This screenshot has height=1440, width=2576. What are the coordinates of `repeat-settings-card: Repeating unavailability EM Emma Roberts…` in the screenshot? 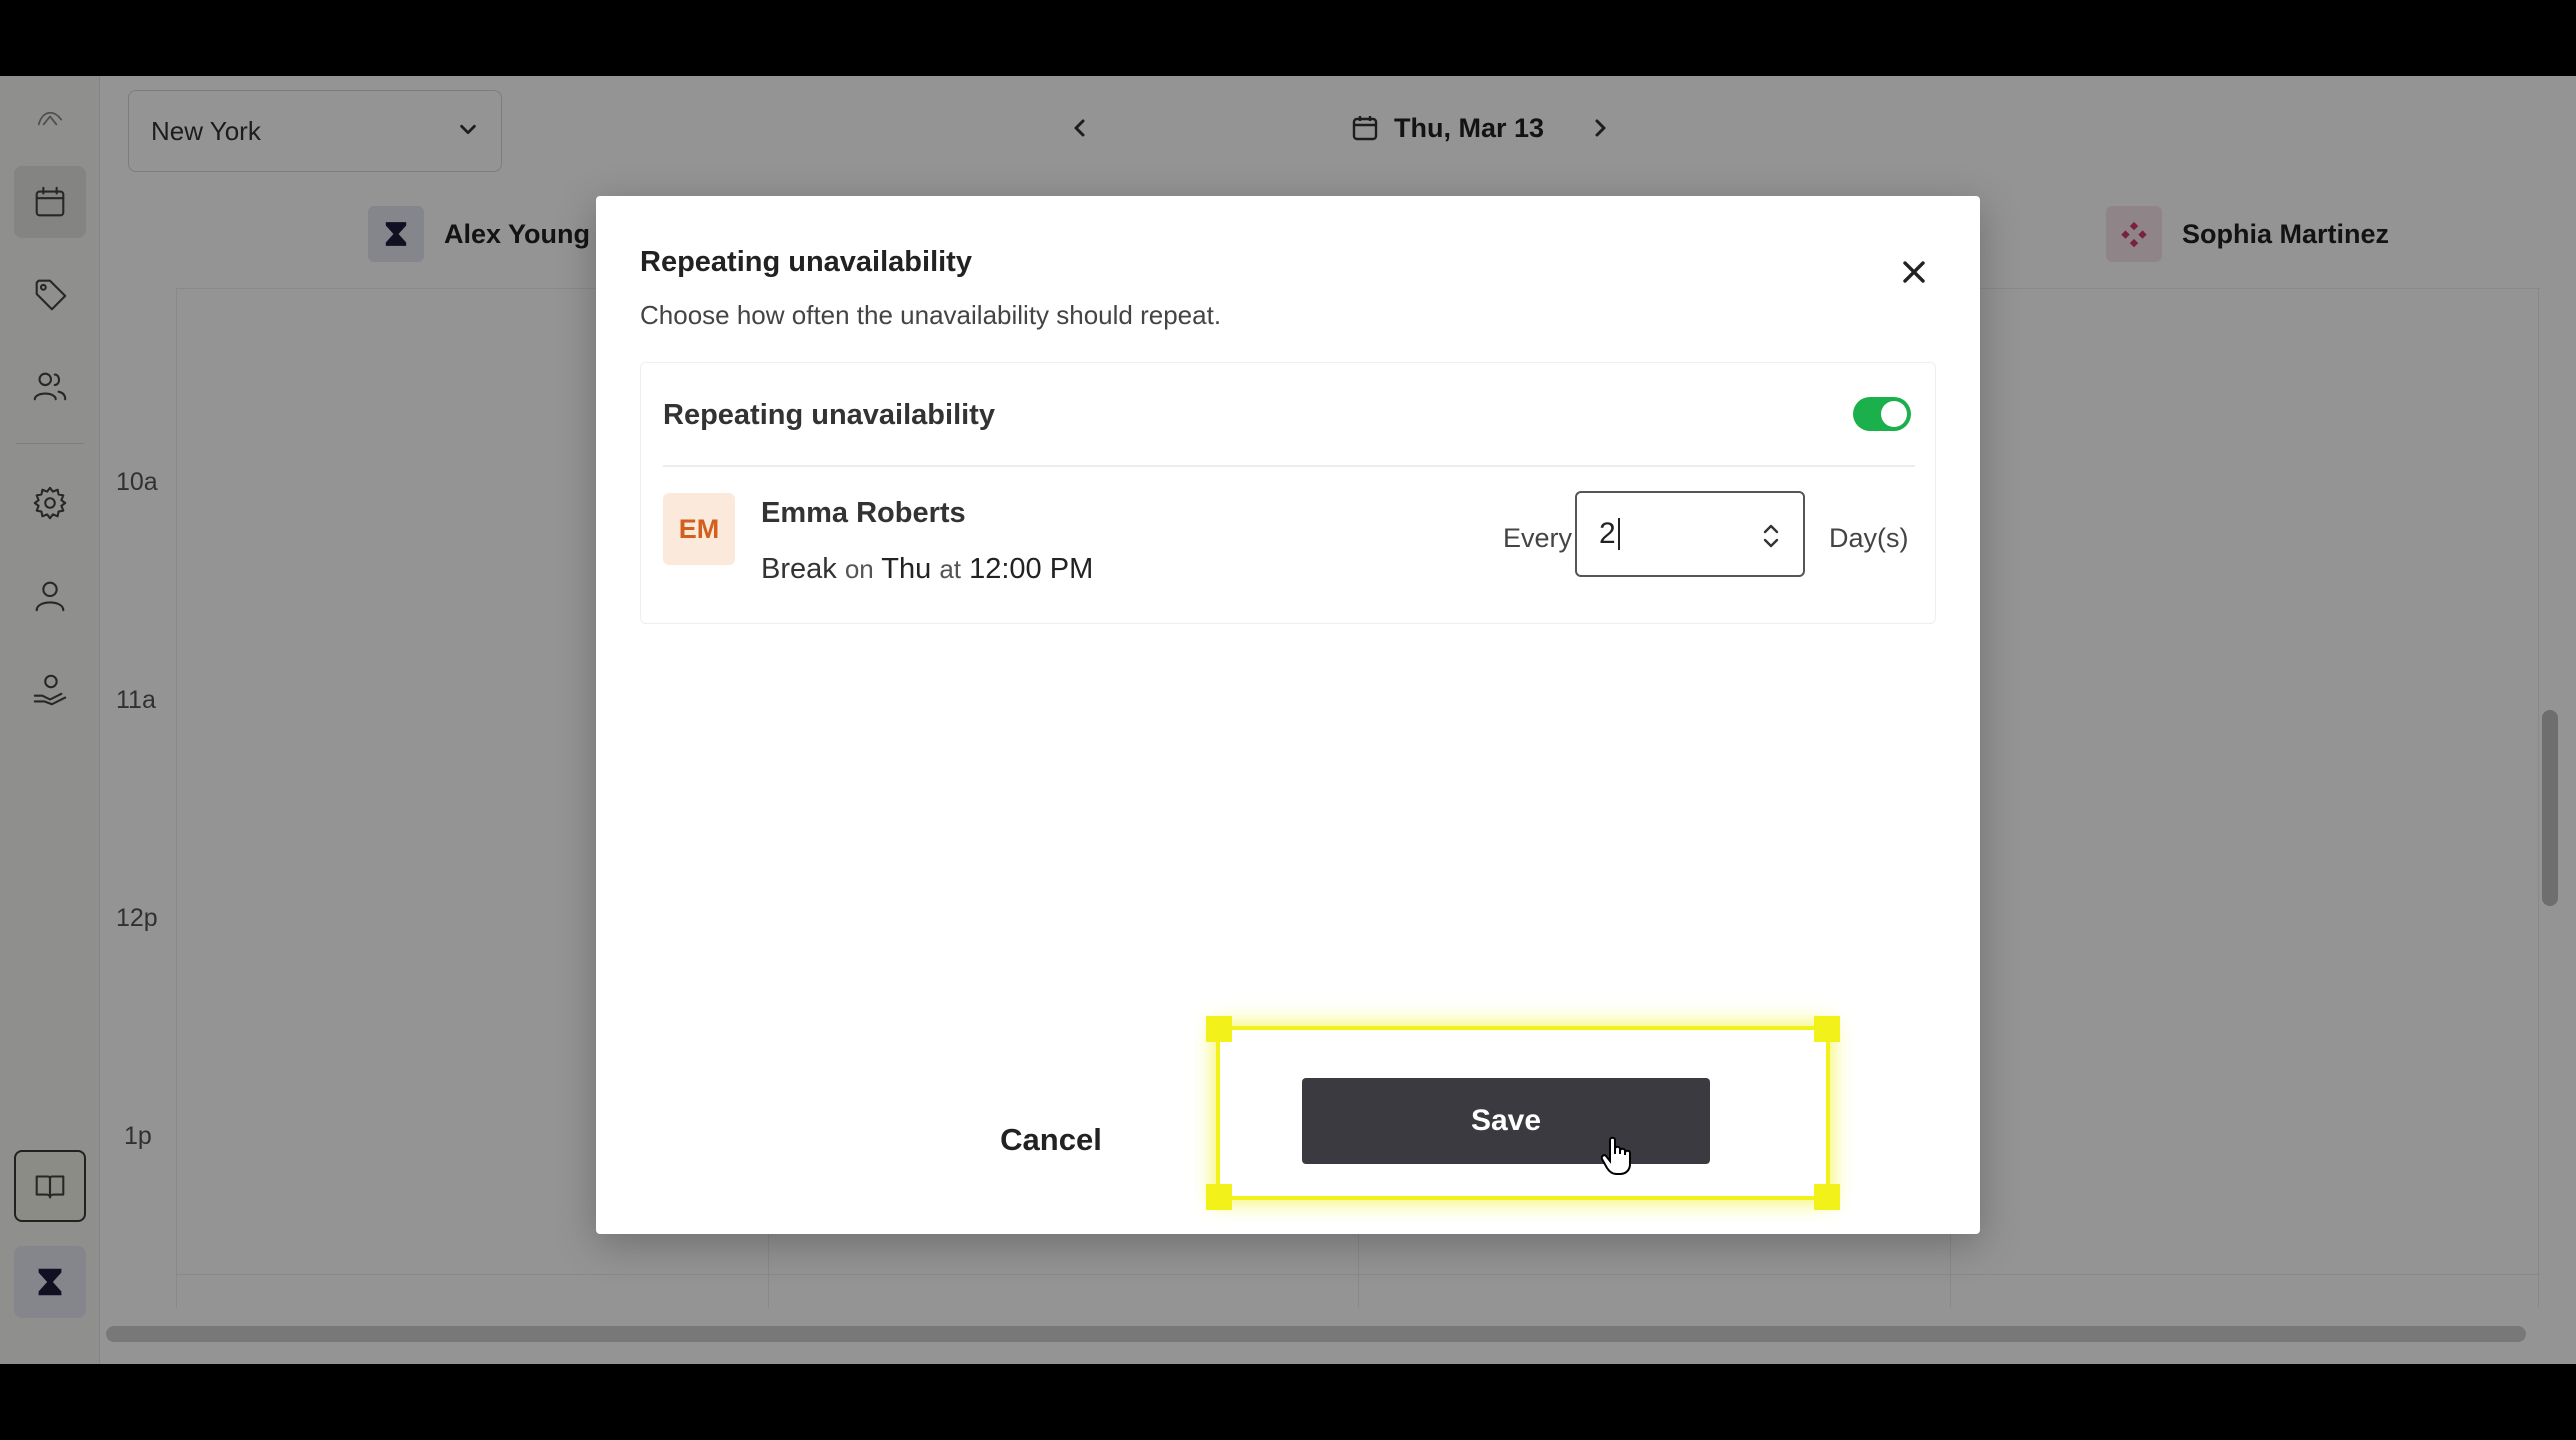 It's located at (1288, 493).